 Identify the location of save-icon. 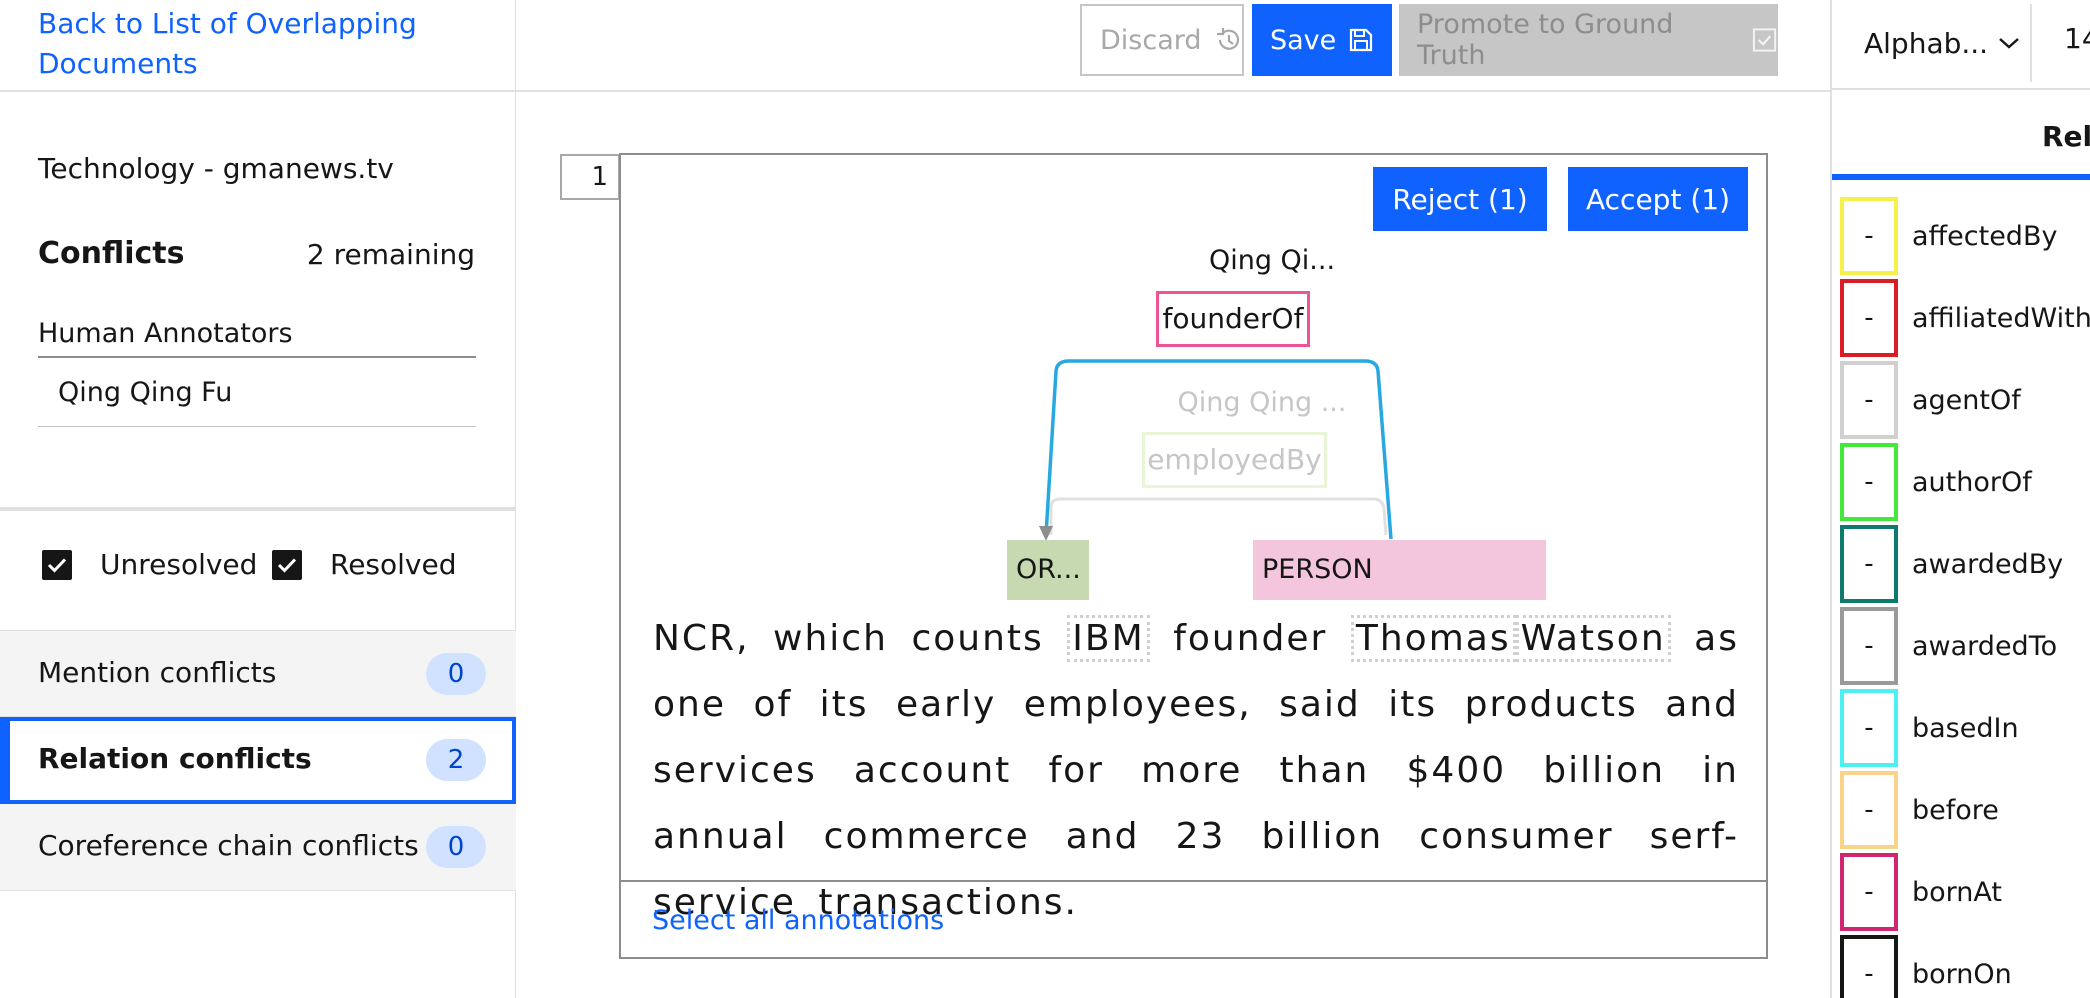
(1361, 40).